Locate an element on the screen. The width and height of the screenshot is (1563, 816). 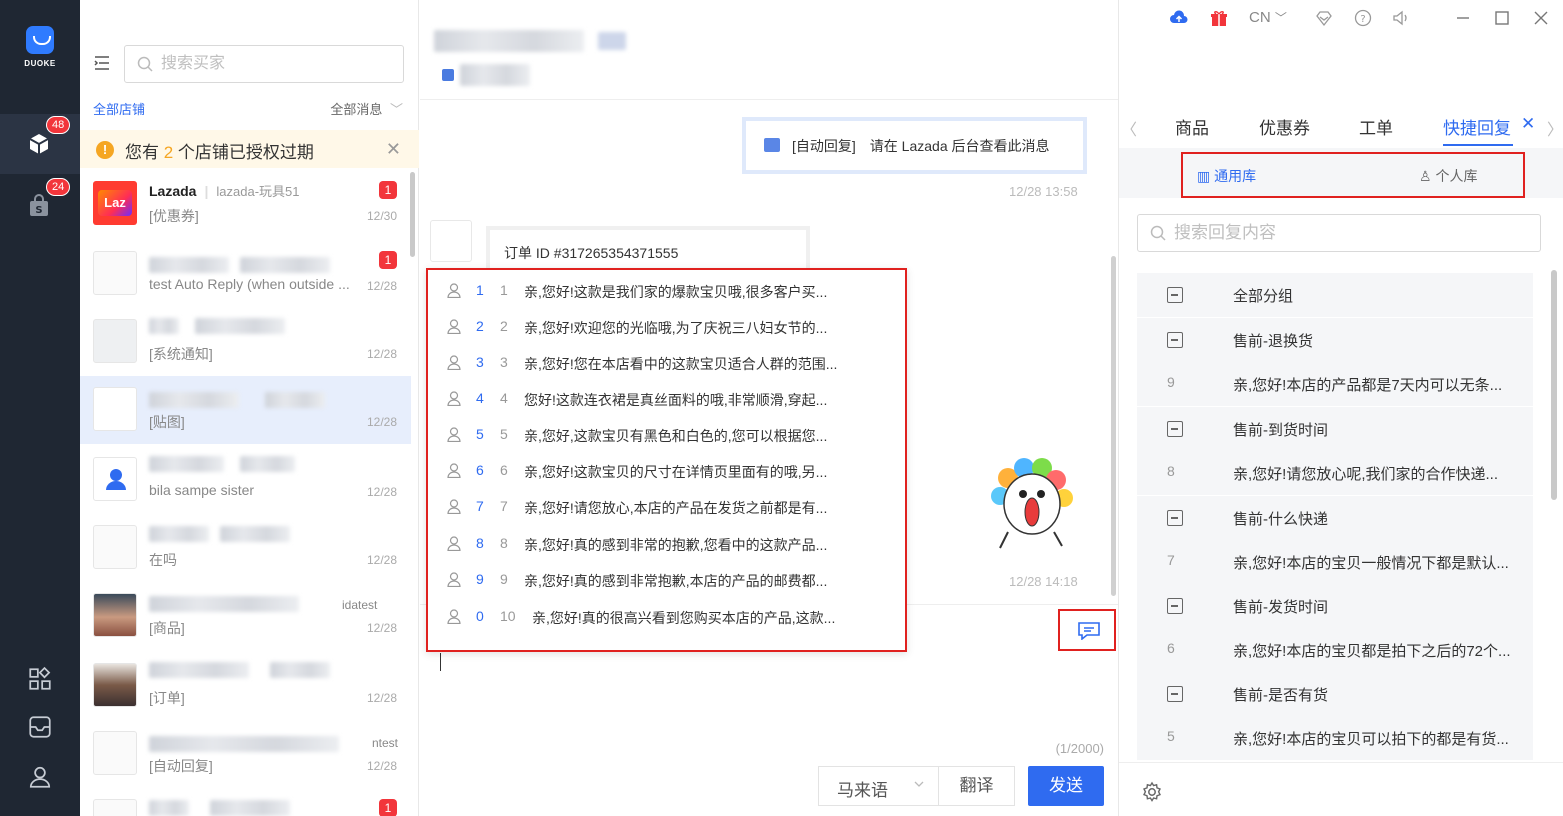
diamond-icon is located at coordinates (1324, 18).